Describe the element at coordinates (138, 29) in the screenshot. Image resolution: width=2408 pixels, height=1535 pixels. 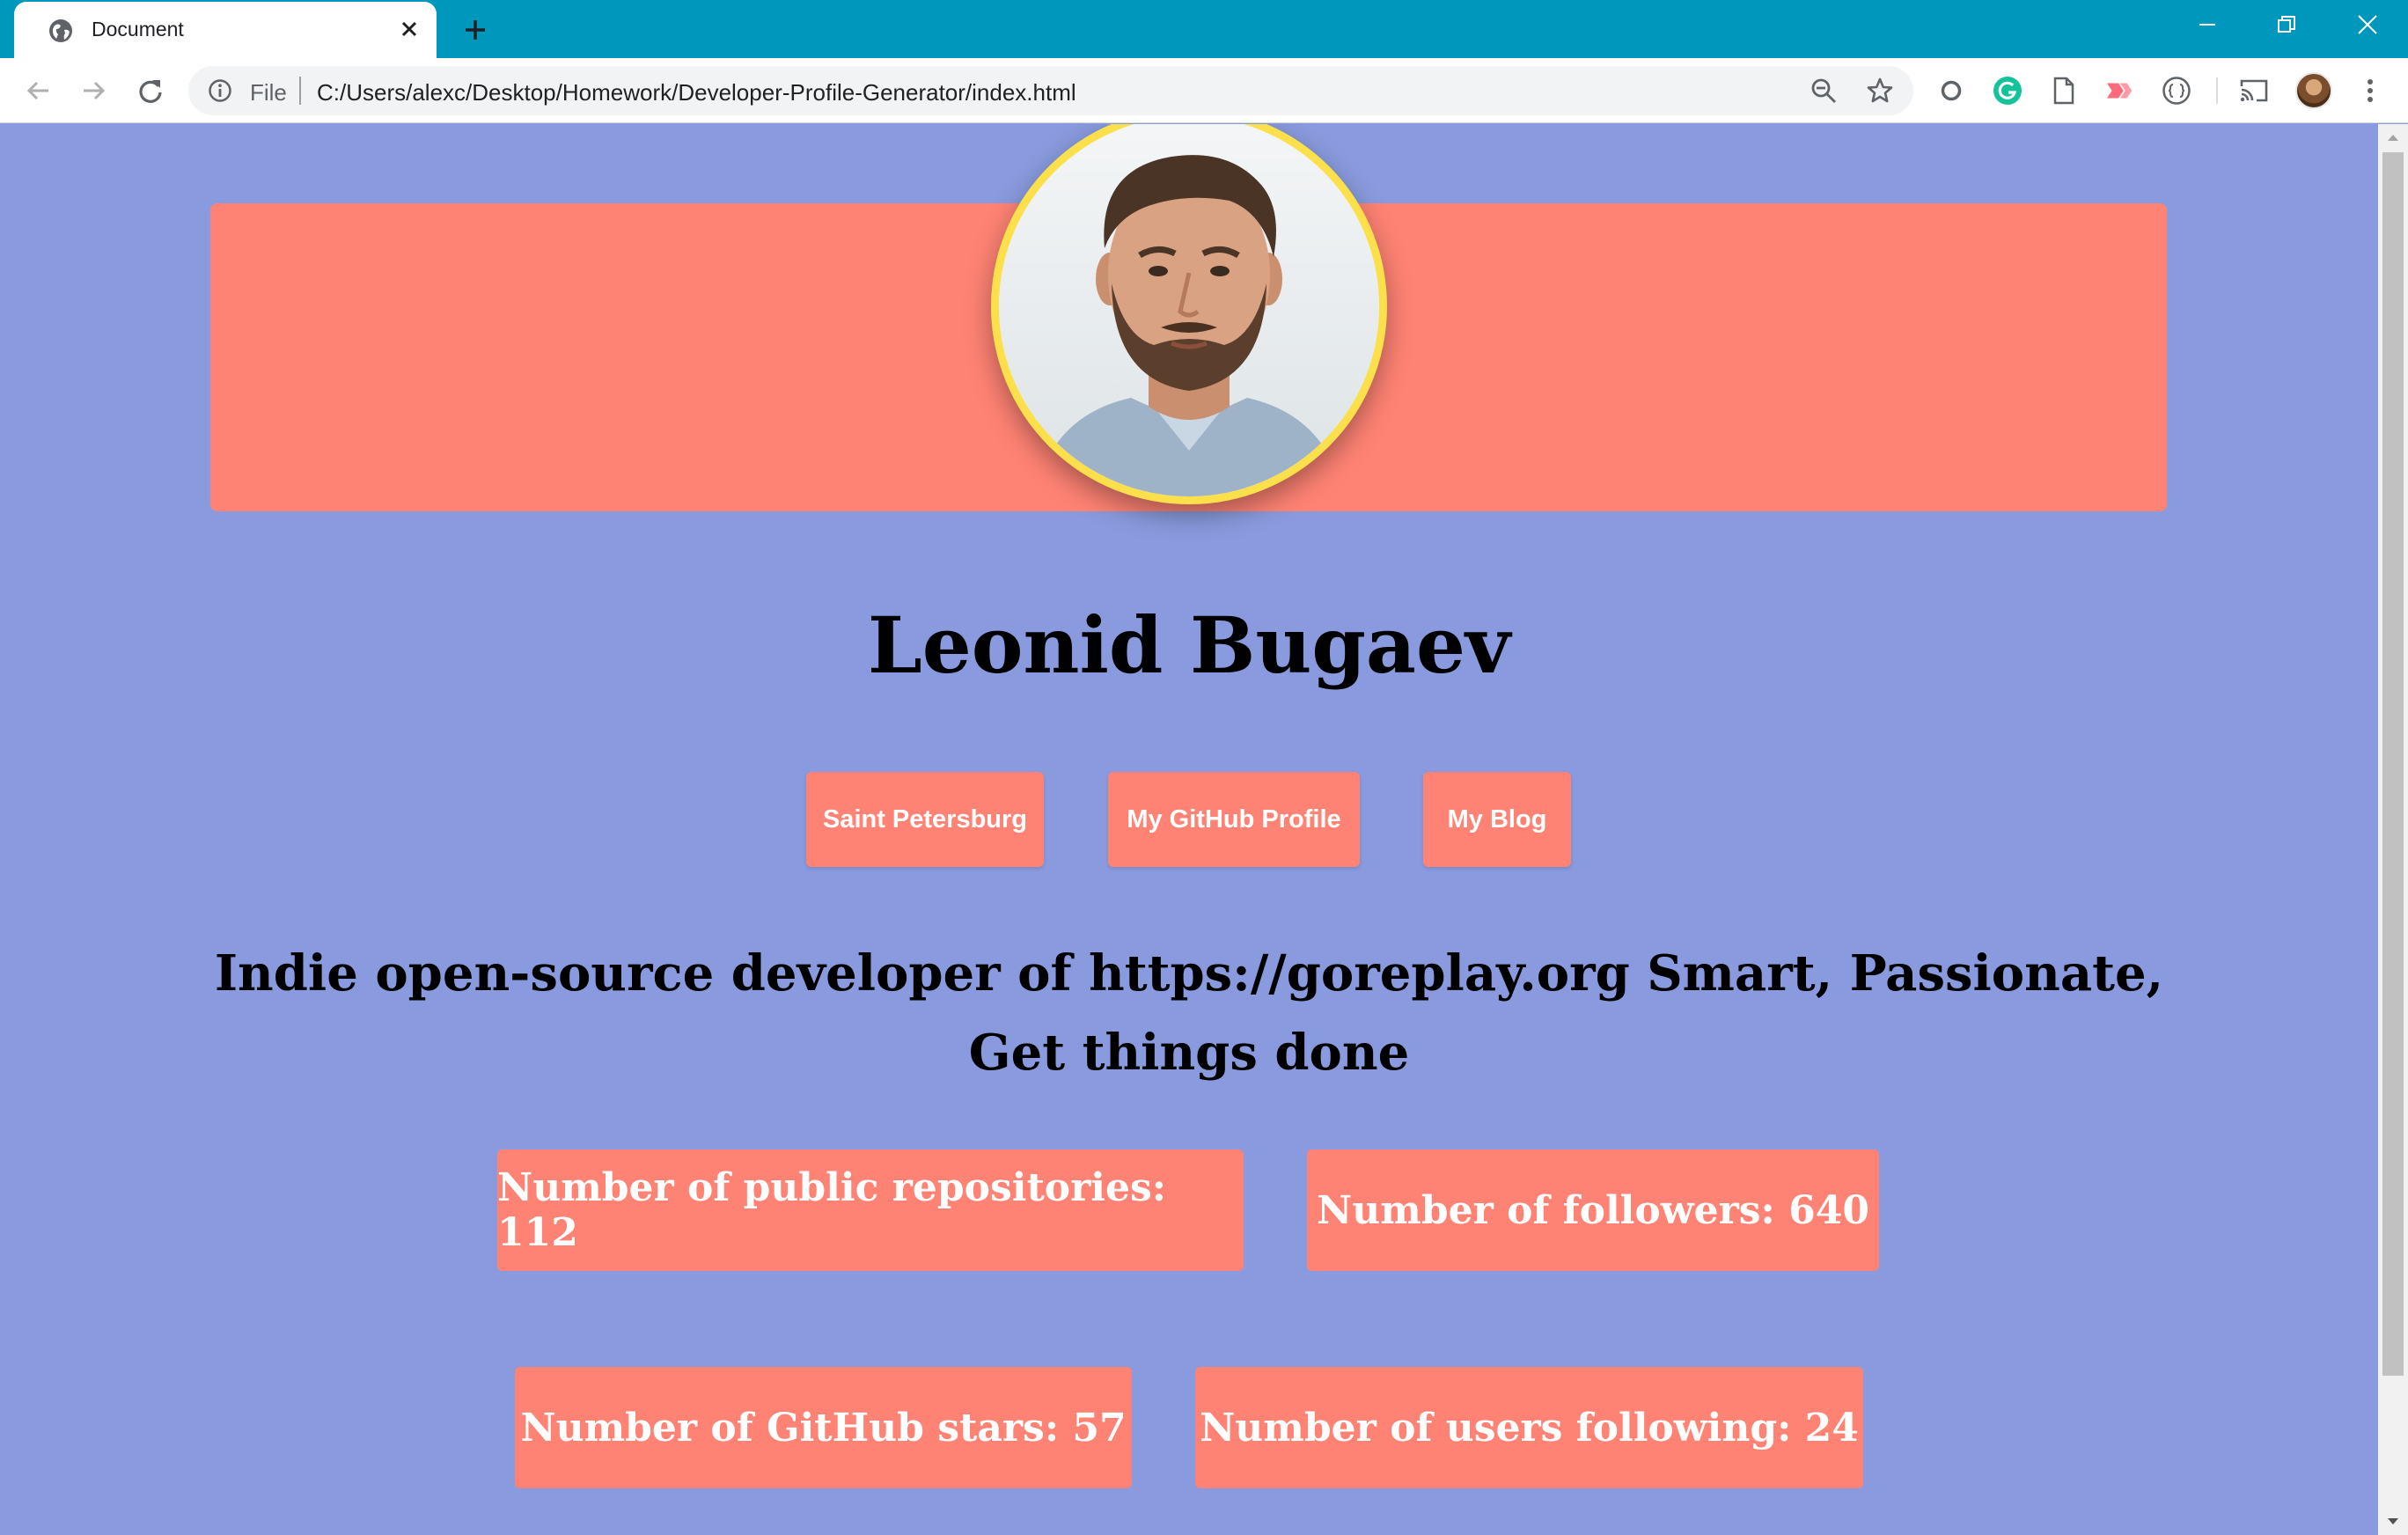
I see `tab-title: Document` at that location.